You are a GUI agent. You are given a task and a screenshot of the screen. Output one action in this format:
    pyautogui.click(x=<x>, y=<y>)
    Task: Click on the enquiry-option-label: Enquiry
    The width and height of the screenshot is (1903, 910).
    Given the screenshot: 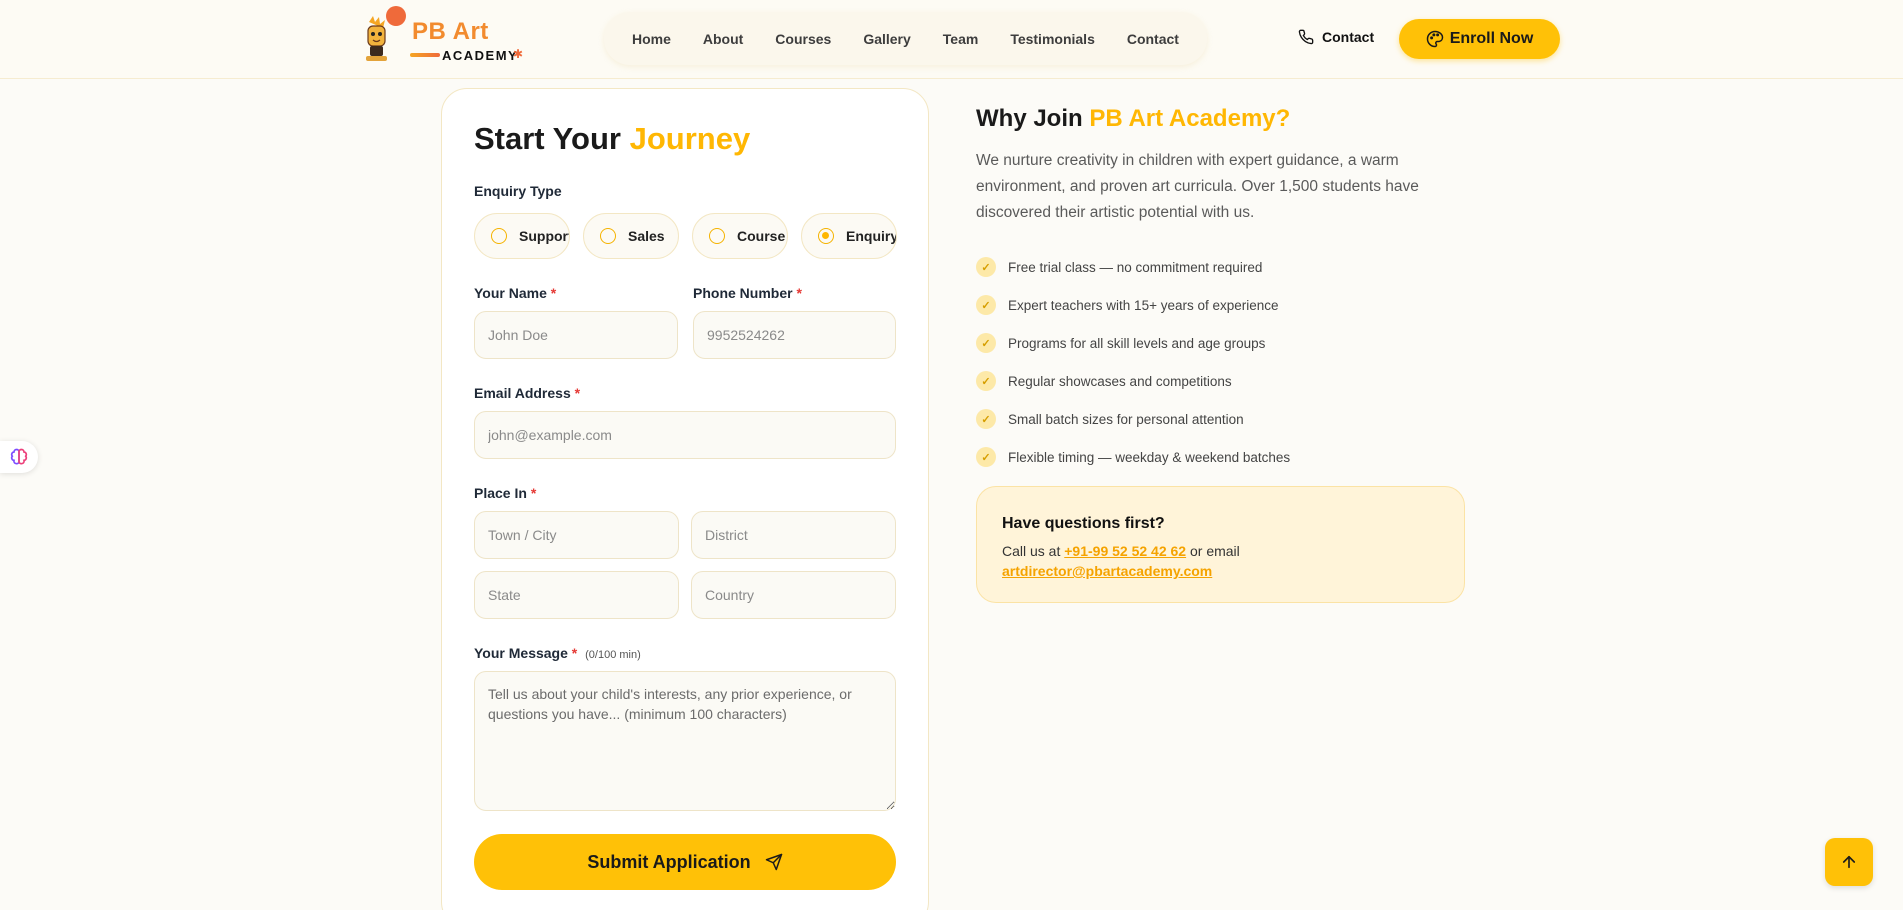 What is the action you would take?
    pyautogui.click(x=871, y=236)
    